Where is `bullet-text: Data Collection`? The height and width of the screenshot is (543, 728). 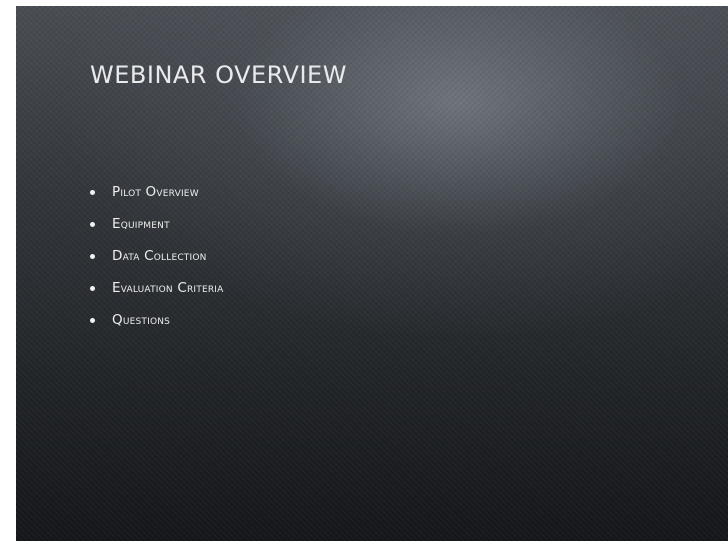 bullet-text: Data Collection is located at coordinates (159, 256).